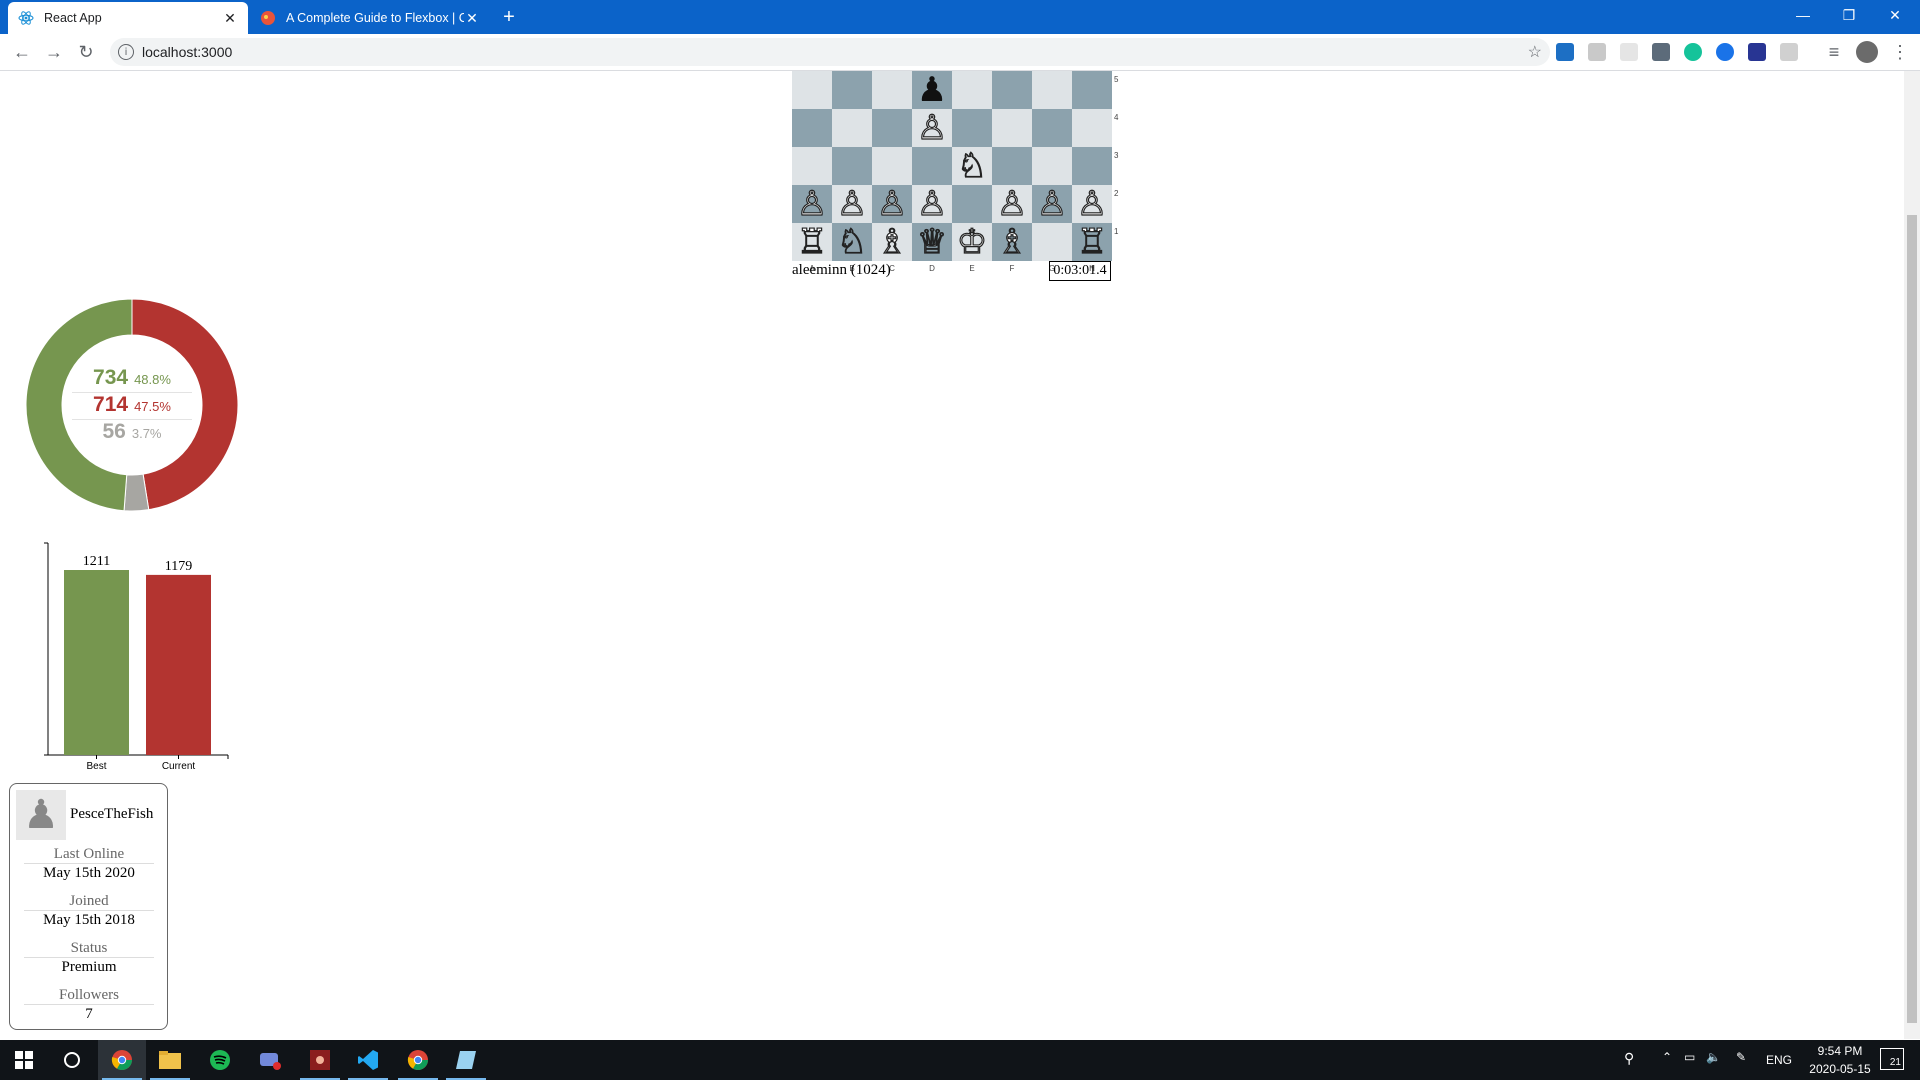  What do you see at coordinates (22, 52) in the screenshot?
I see `back-button: ←` at bounding box center [22, 52].